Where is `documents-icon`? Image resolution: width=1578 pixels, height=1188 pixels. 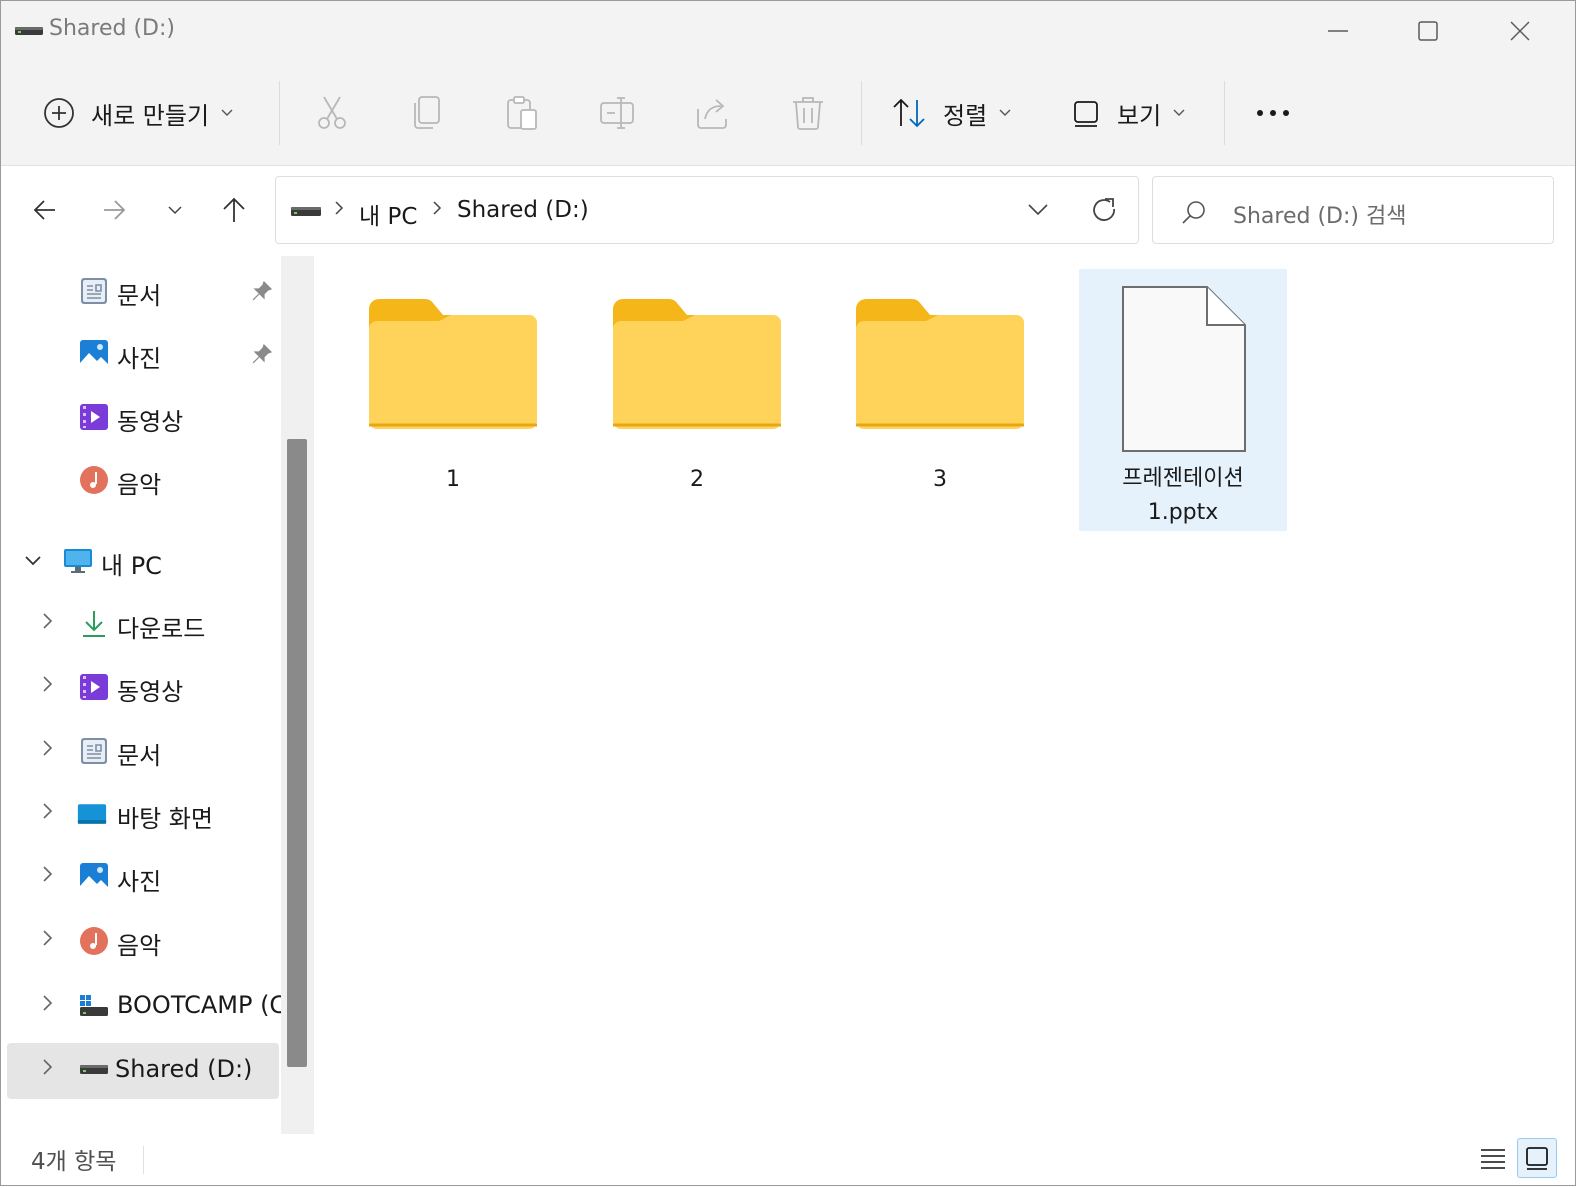
documents-icon is located at coordinates (94, 291).